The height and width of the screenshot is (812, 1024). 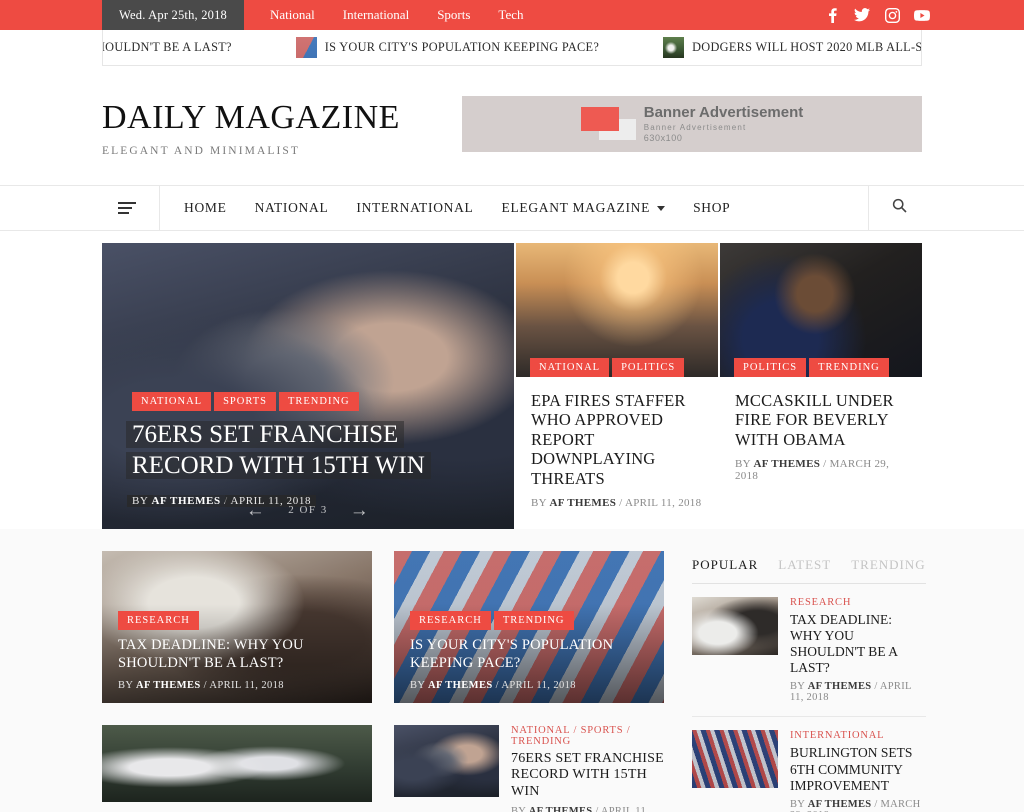 I want to click on banner-size: 630x100, so click(x=663, y=138).